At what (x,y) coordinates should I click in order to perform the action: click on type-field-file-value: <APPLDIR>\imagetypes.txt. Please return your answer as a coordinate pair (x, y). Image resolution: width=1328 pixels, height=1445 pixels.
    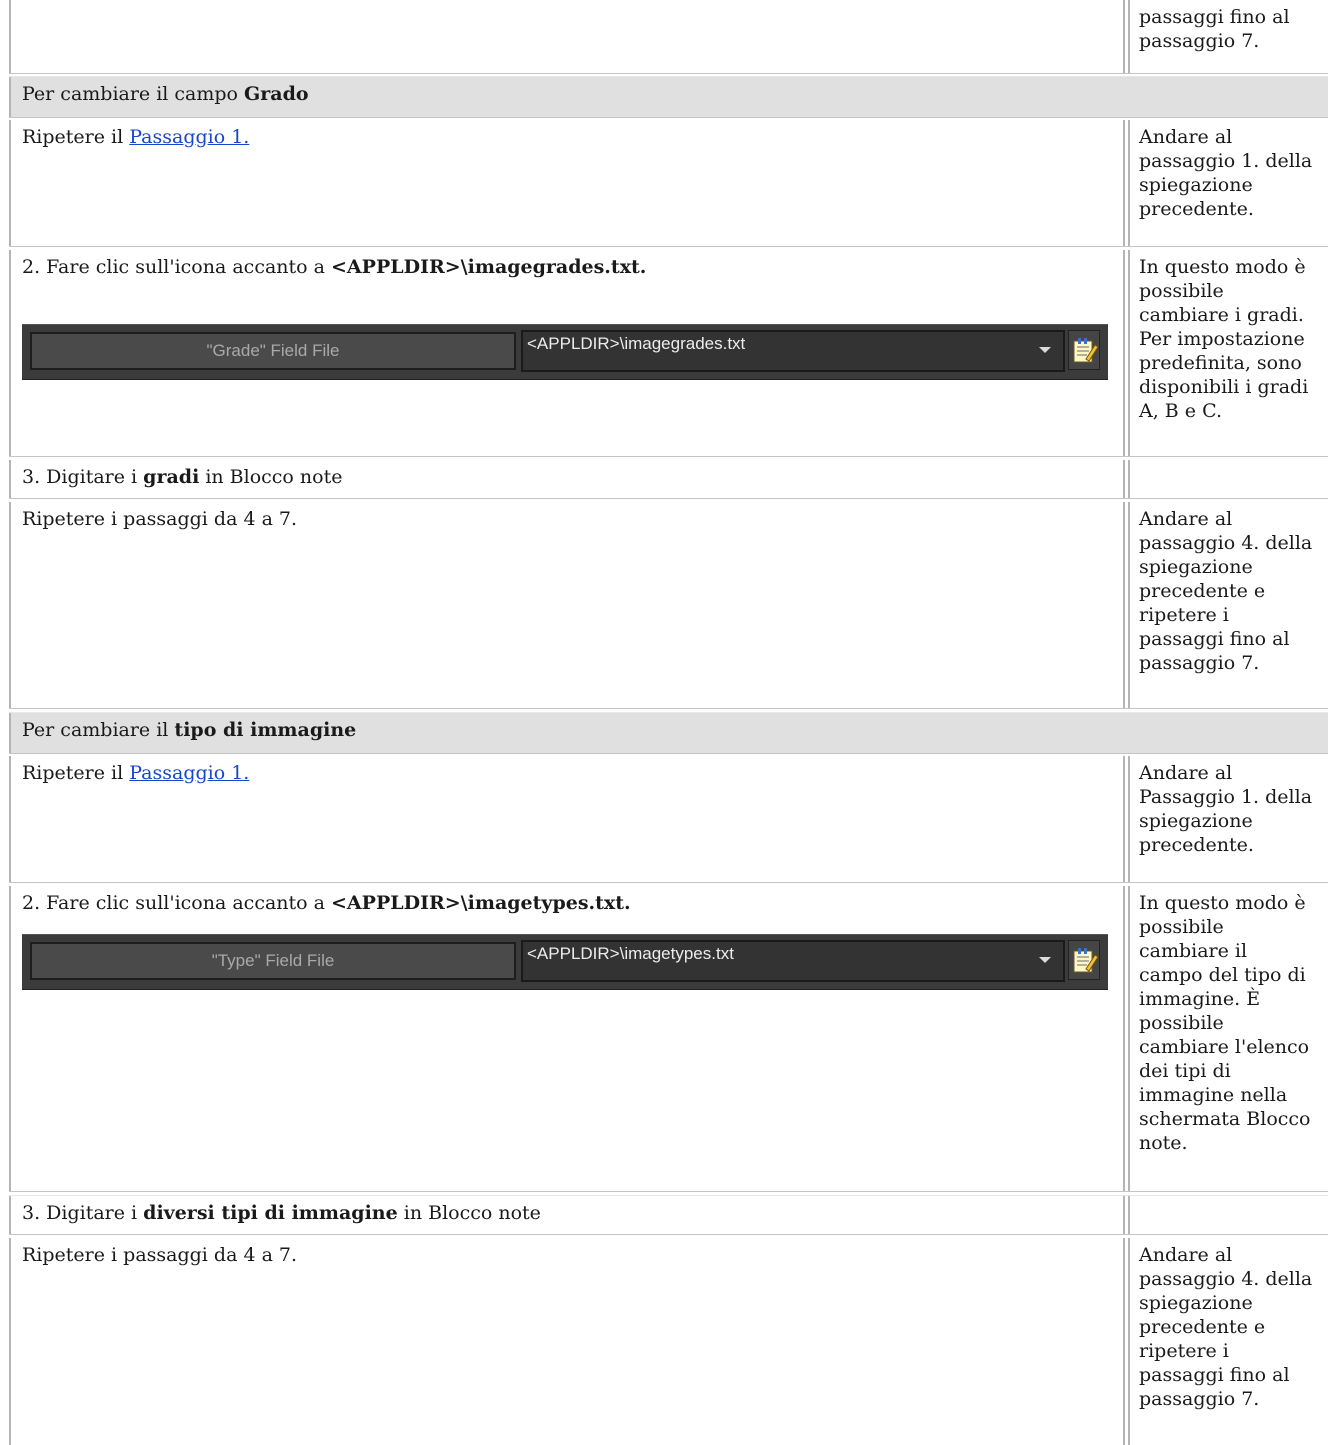
    Looking at the image, I should click on (630, 953).